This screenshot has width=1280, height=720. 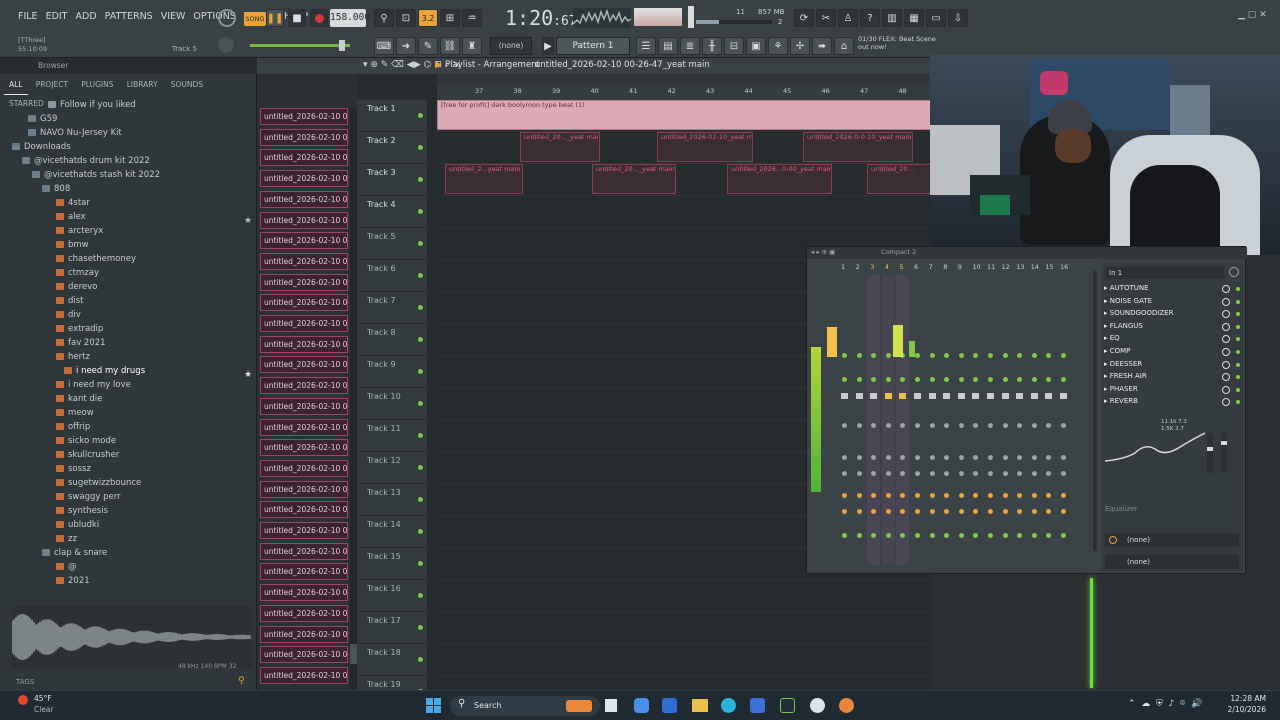 What do you see at coordinates (691, 92) in the screenshot?
I see `timeline-ruler: 37383940414243444546474849` at bounding box center [691, 92].